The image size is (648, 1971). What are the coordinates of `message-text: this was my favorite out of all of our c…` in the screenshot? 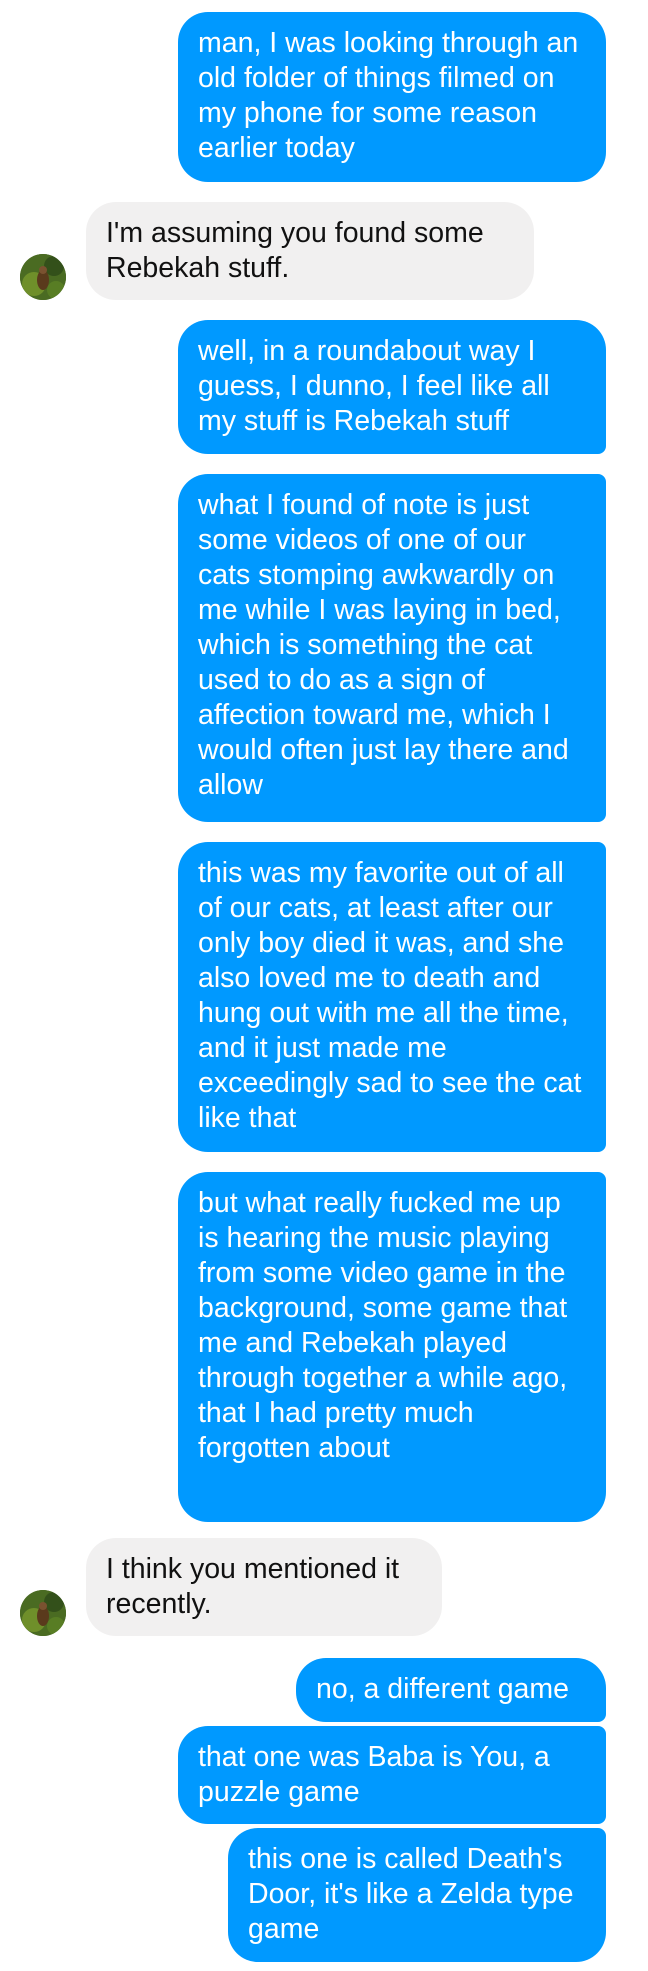 It's located at (390, 995).